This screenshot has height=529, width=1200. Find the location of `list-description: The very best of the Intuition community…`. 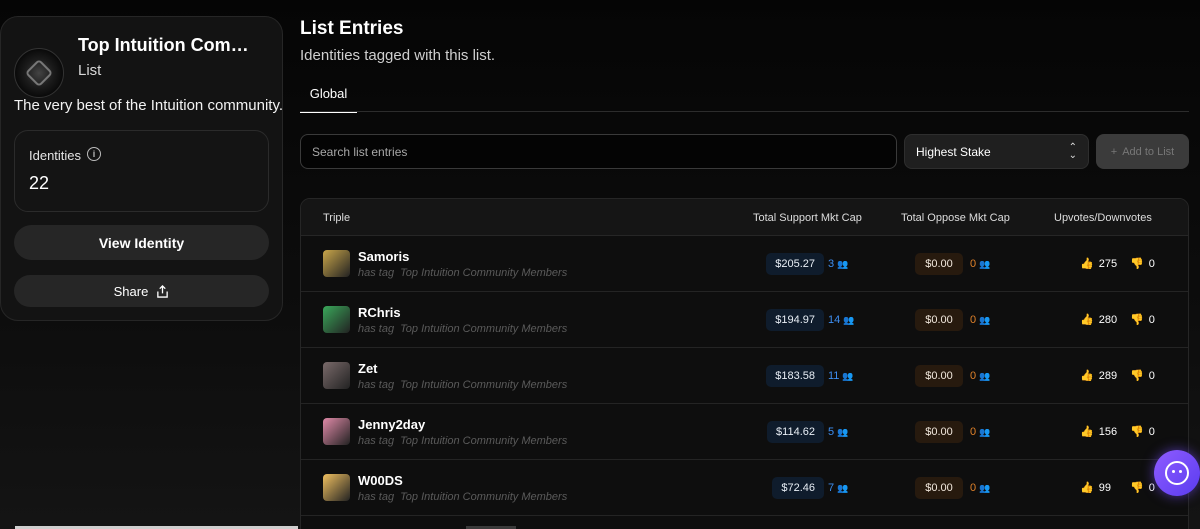

list-description: The very best of the Intuition community… is located at coordinates (149, 105).